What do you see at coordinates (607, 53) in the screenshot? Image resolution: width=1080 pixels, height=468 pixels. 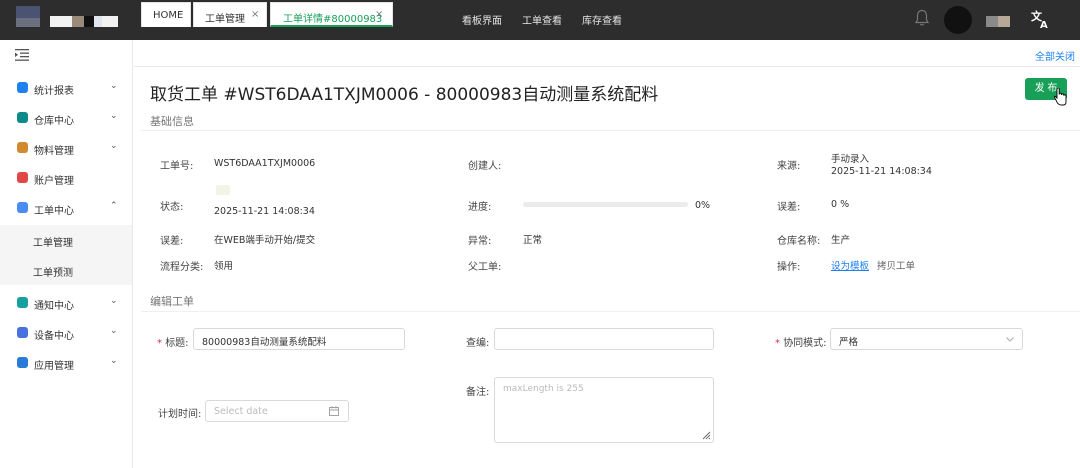 I see `tab-bar` at bounding box center [607, 53].